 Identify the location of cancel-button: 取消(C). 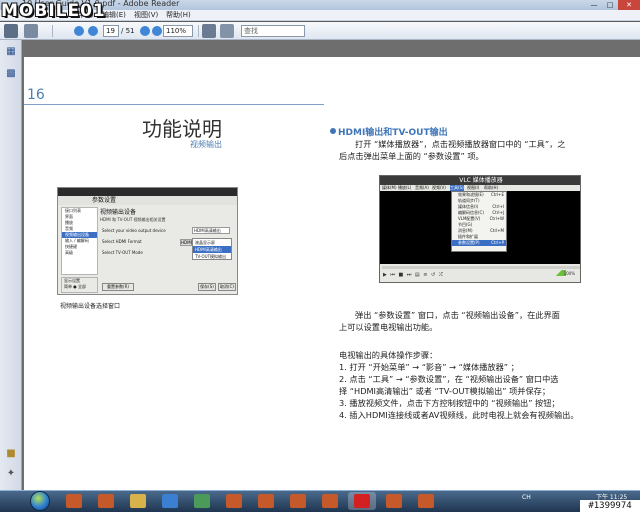
(227, 287).